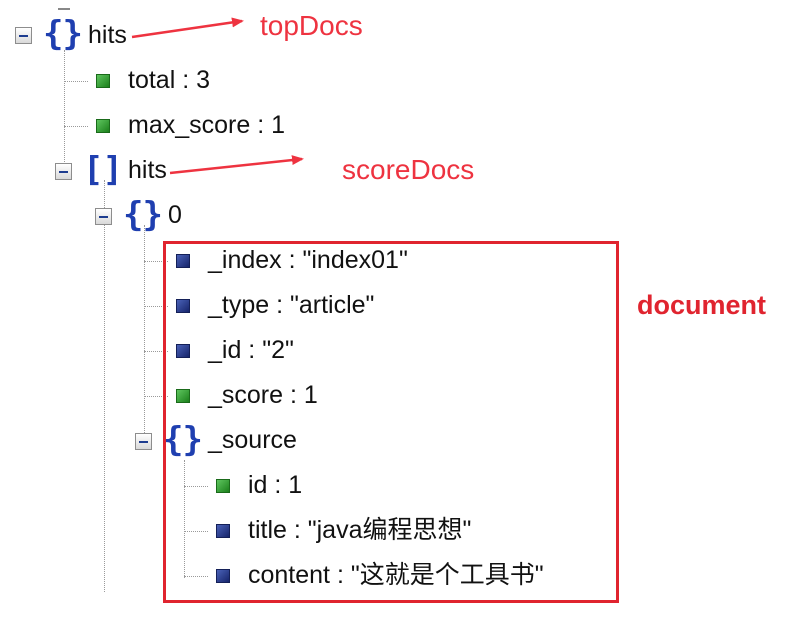 This screenshot has height=622, width=812. Describe the element at coordinates (236, 165) in the screenshot. I see `scoredocs-arrow` at that location.